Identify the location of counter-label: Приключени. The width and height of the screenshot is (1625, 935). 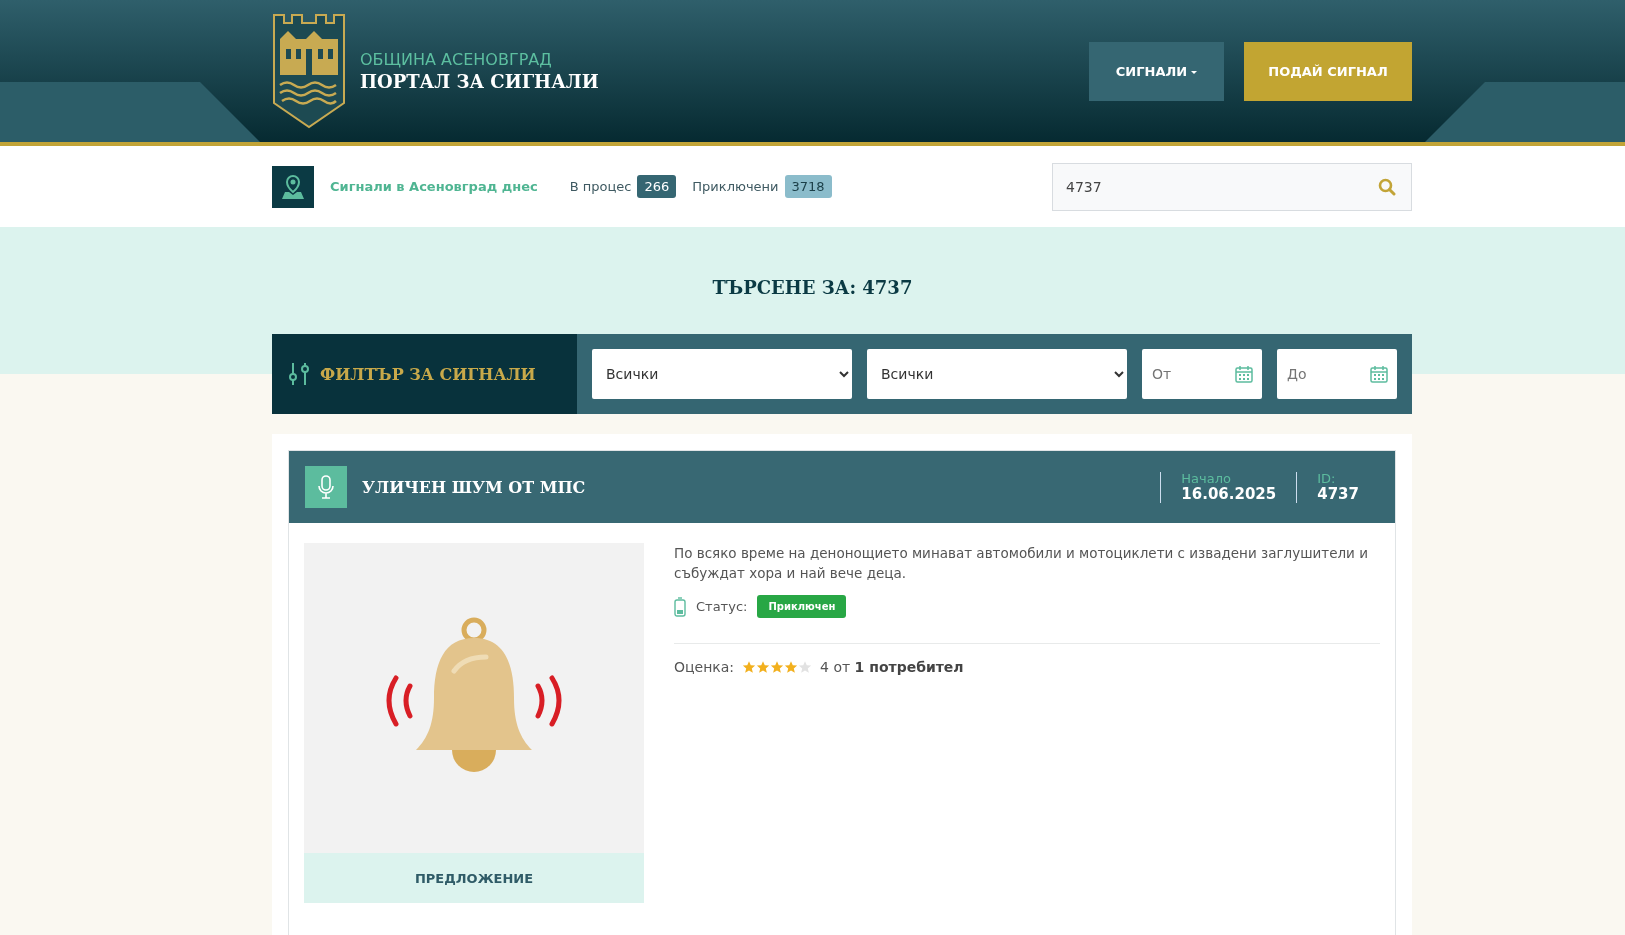
(735, 186).